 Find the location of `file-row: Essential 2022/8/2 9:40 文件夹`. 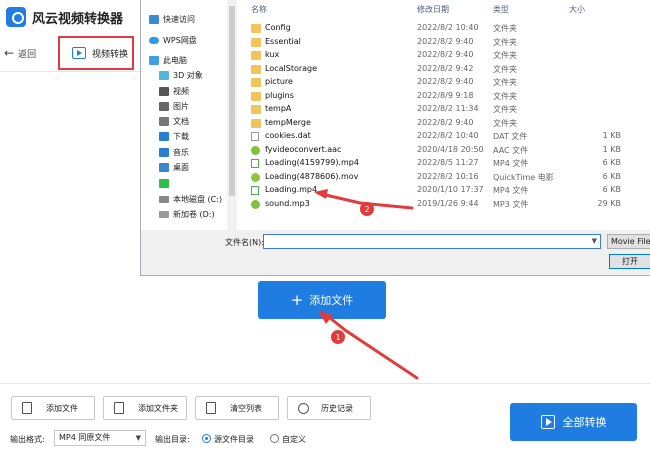

file-row: Essential 2022/8/2 9:40 文件夹 is located at coordinates (443, 43).